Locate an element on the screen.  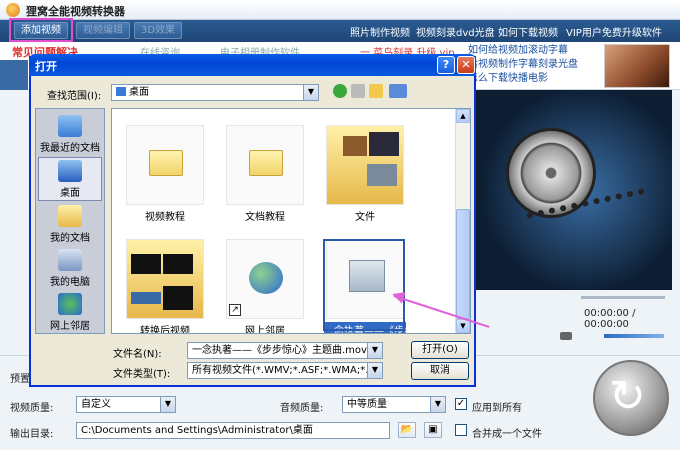
video-quality-value: 自定义 is located at coordinates (96, 404).